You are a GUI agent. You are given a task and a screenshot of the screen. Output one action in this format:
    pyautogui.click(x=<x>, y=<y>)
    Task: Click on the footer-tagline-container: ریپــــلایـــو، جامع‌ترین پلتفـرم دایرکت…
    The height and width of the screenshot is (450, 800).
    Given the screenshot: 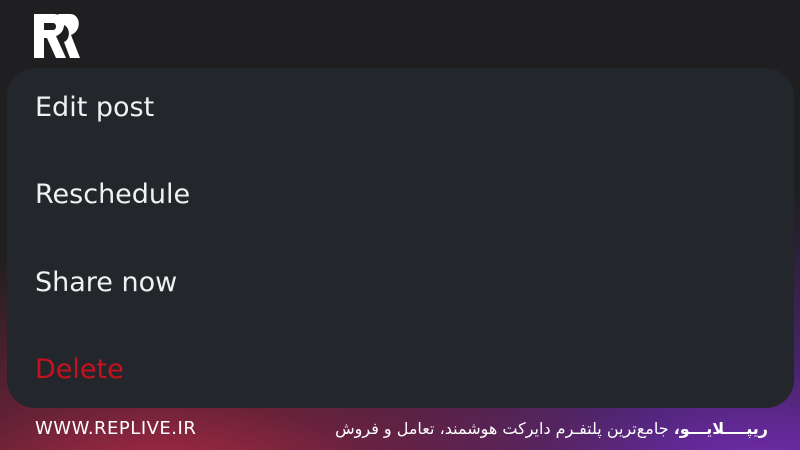 What is the action you would take?
    pyautogui.click(x=551, y=429)
    